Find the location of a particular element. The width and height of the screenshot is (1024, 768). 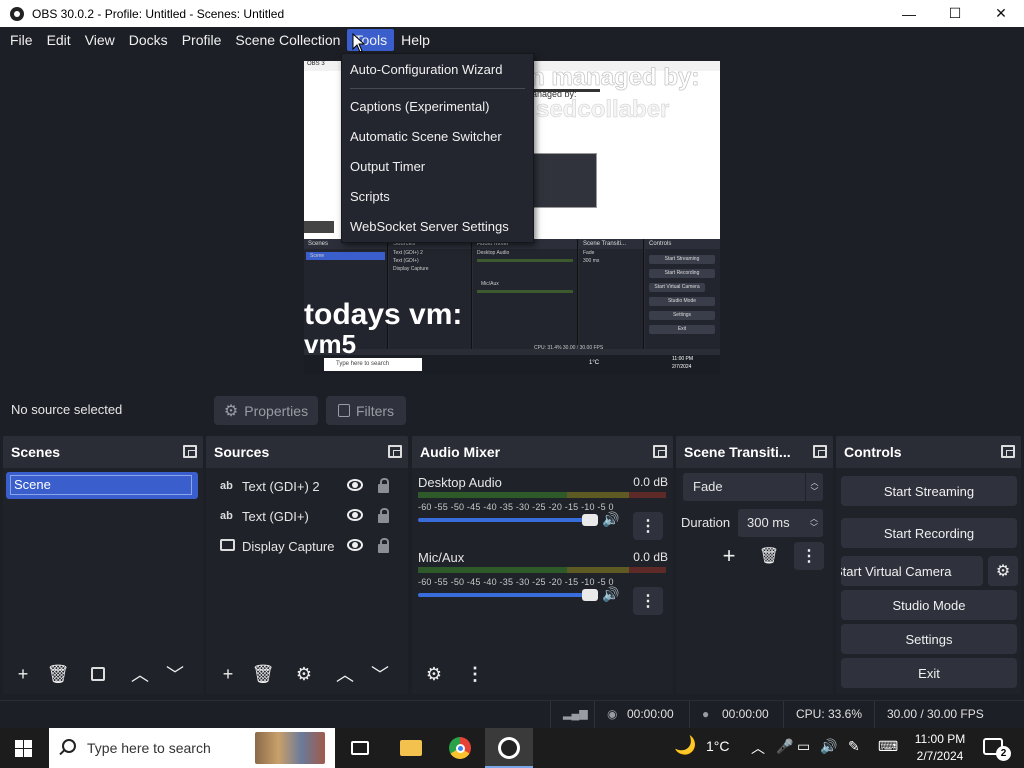

menu-file: File is located at coordinates (21, 40).